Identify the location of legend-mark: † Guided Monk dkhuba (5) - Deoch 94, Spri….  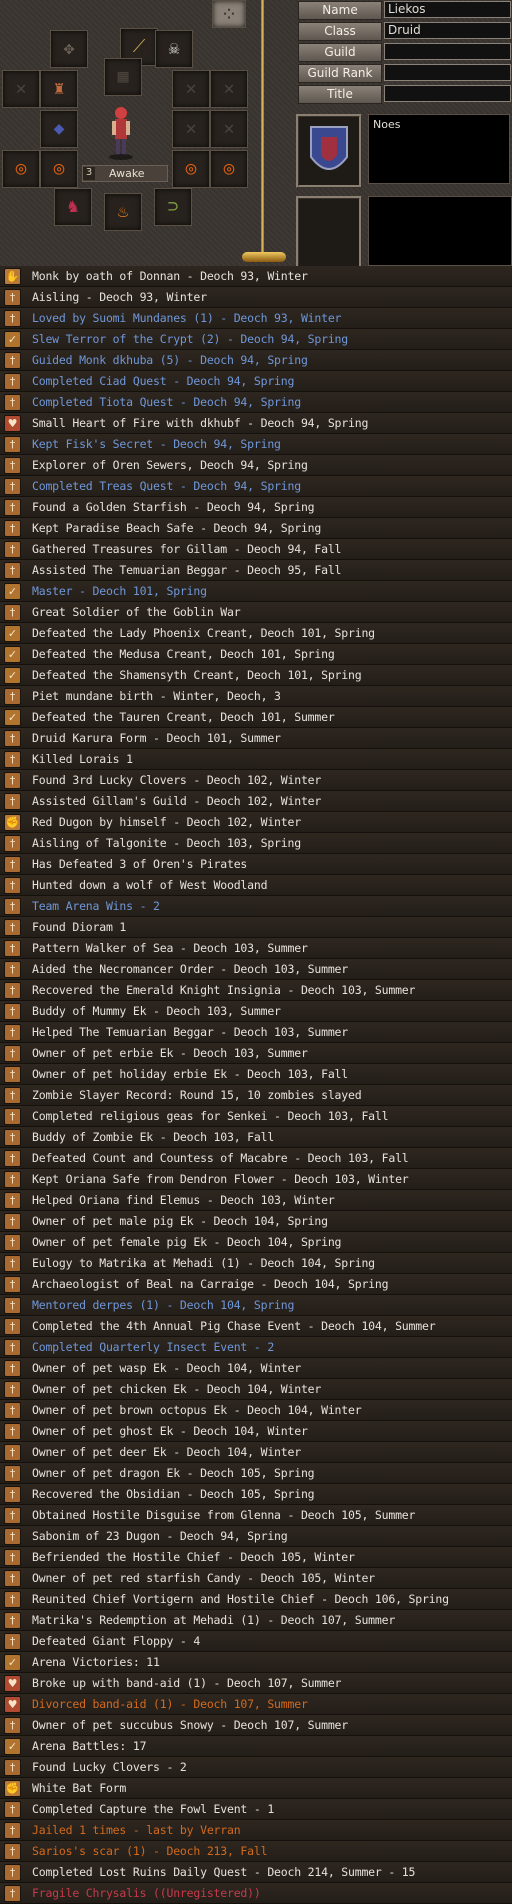
(256, 360).